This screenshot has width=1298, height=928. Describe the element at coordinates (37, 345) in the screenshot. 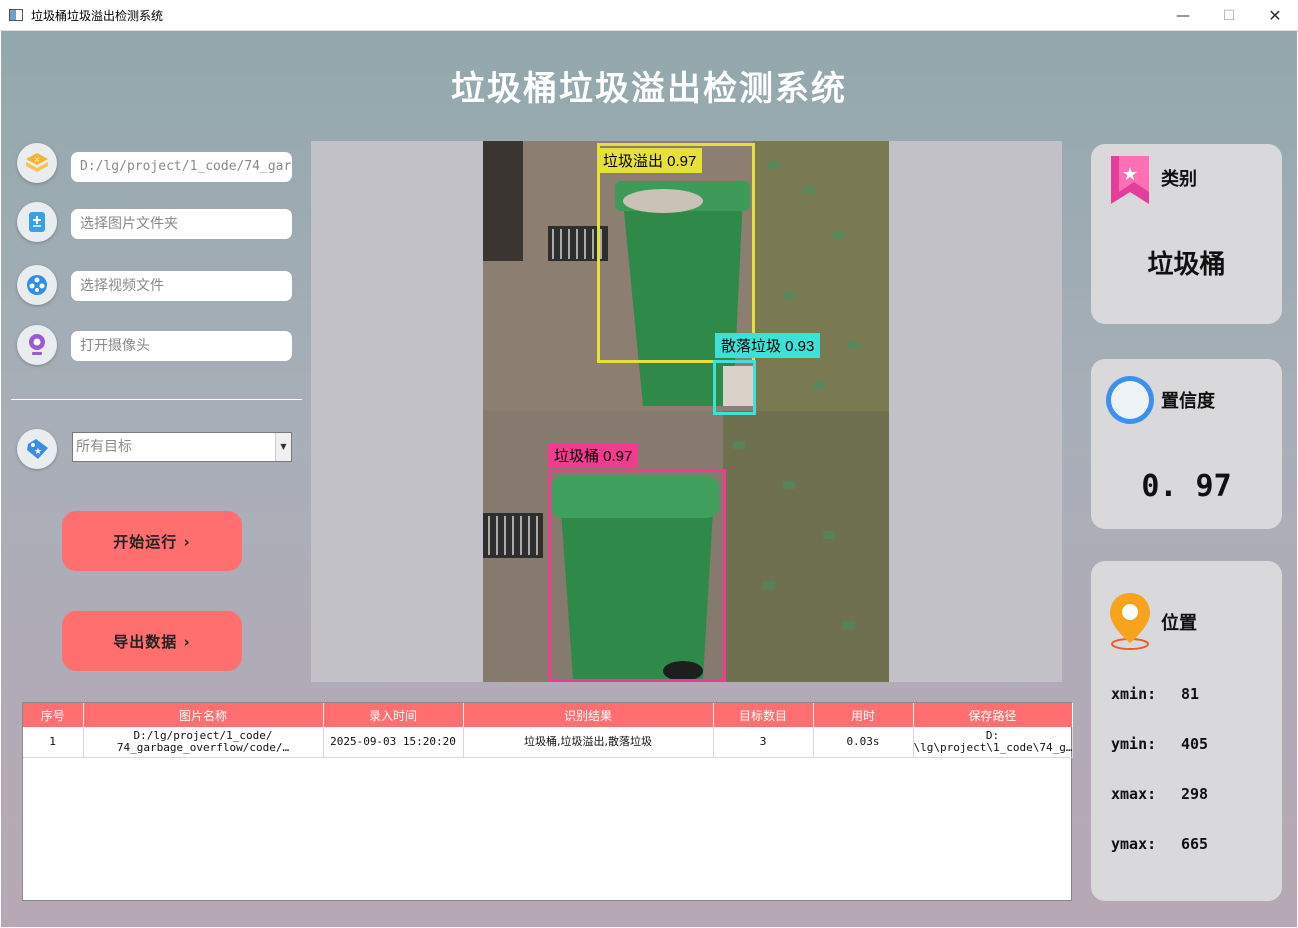

I see `camera-icon` at that location.